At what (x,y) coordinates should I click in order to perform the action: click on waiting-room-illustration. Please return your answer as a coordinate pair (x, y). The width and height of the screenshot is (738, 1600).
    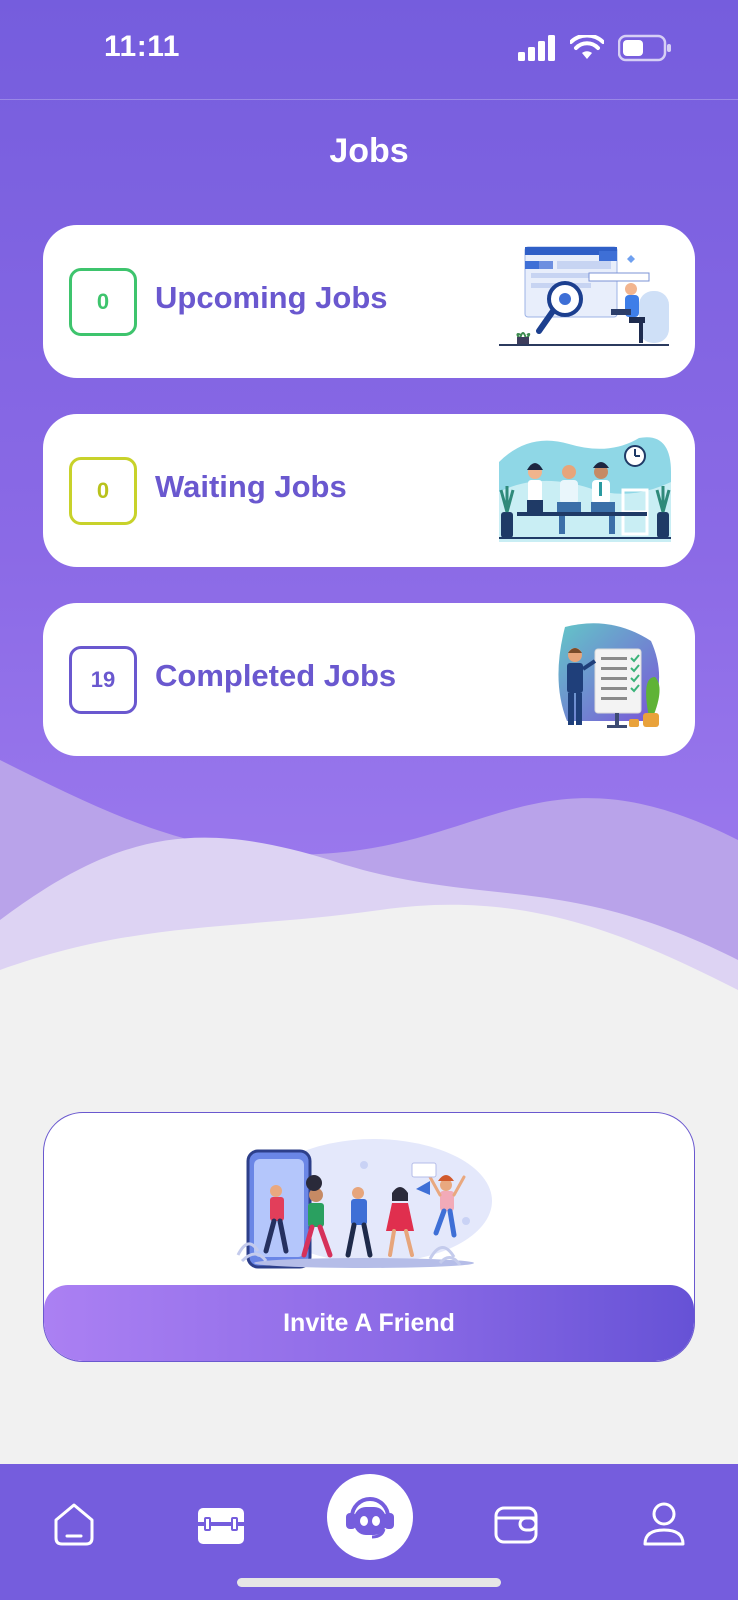
    Looking at the image, I should click on (585, 489).